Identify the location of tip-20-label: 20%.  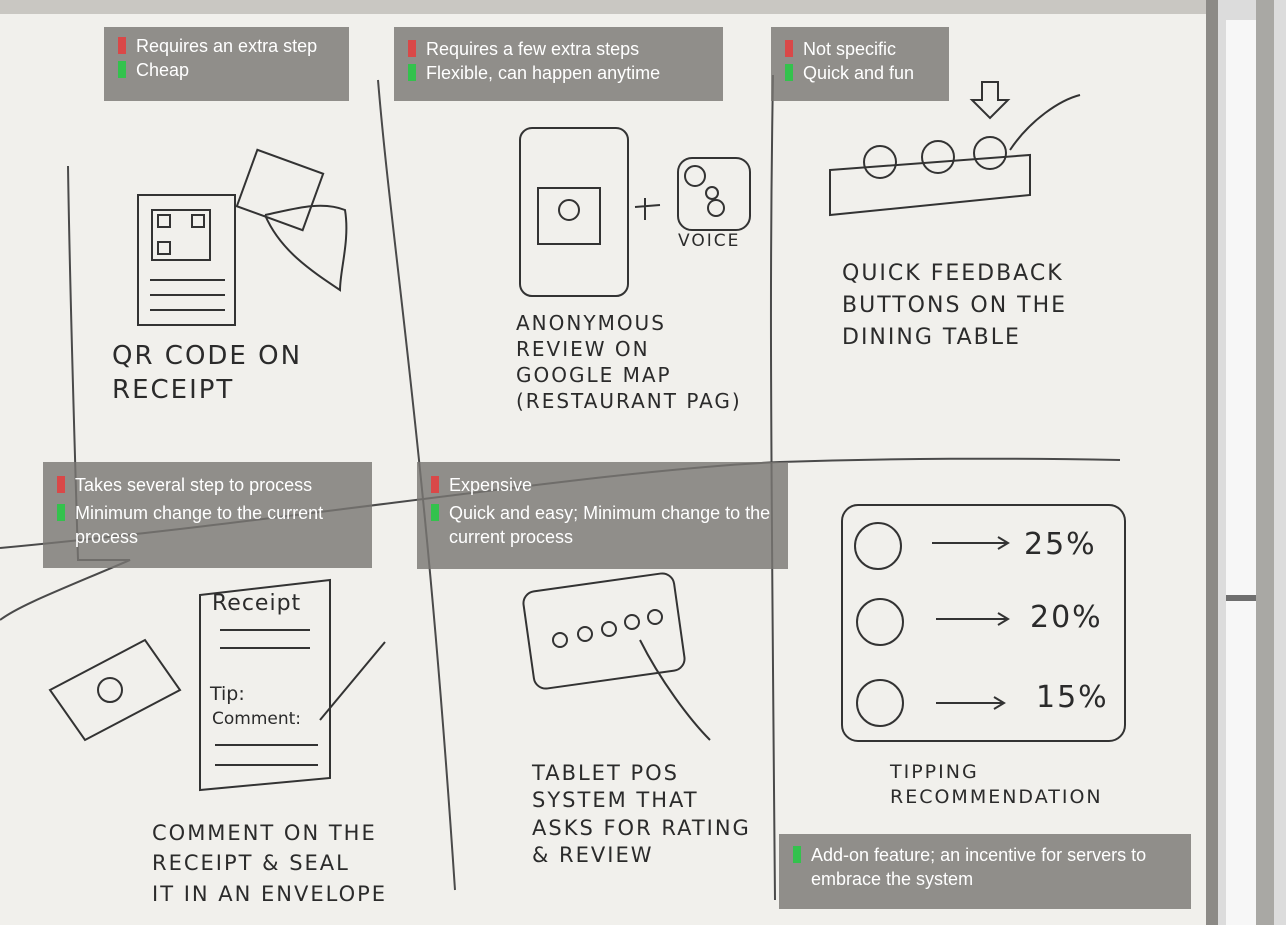
(1066, 617).